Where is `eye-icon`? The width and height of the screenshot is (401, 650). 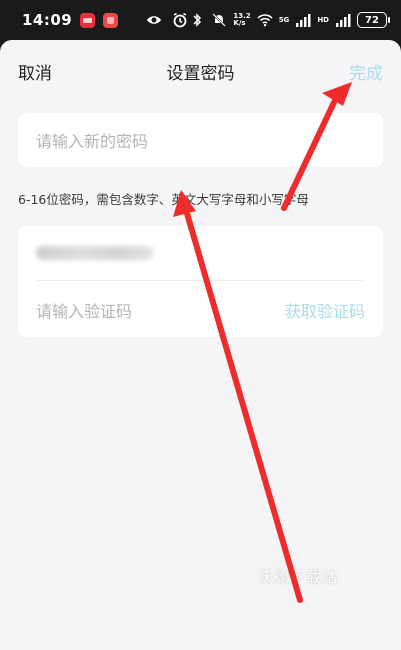 eye-icon is located at coordinates (153, 20).